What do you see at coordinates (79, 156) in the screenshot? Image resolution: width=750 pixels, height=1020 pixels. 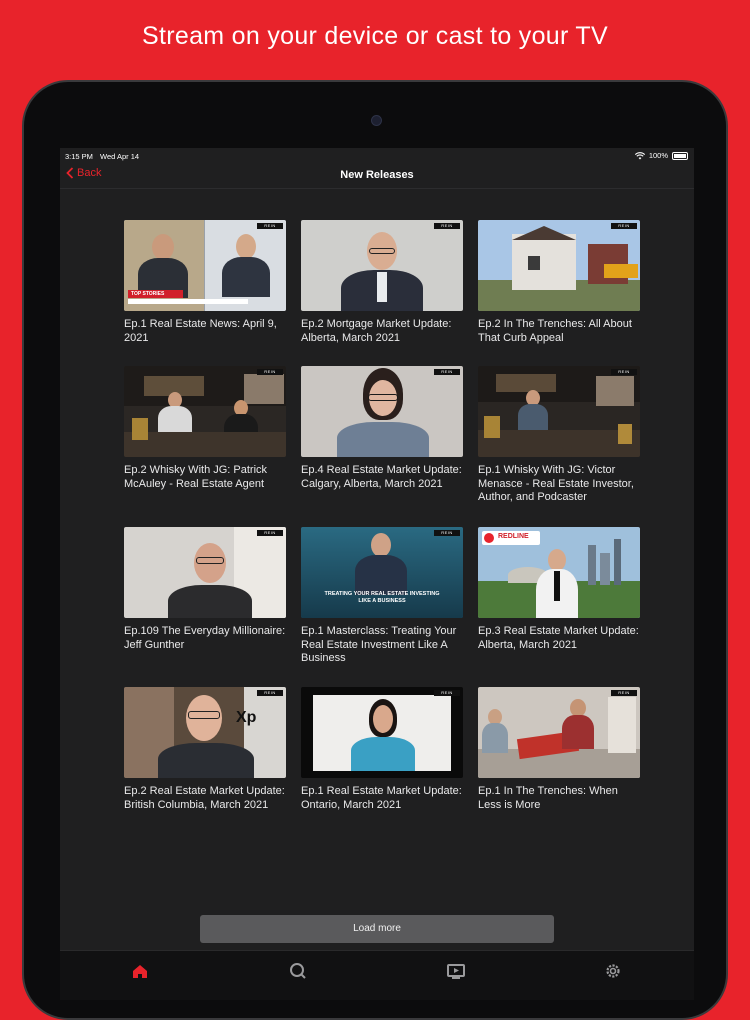 I see `status-time: 3:15 PM` at bounding box center [79, 156].